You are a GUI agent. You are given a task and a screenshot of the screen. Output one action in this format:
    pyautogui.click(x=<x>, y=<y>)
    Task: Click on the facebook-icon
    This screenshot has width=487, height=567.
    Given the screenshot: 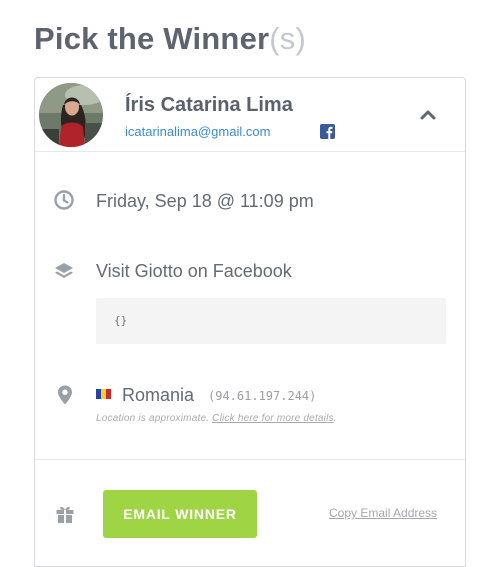 What is the action you would take?
    pyautogui.click(x=327, y=131)
    